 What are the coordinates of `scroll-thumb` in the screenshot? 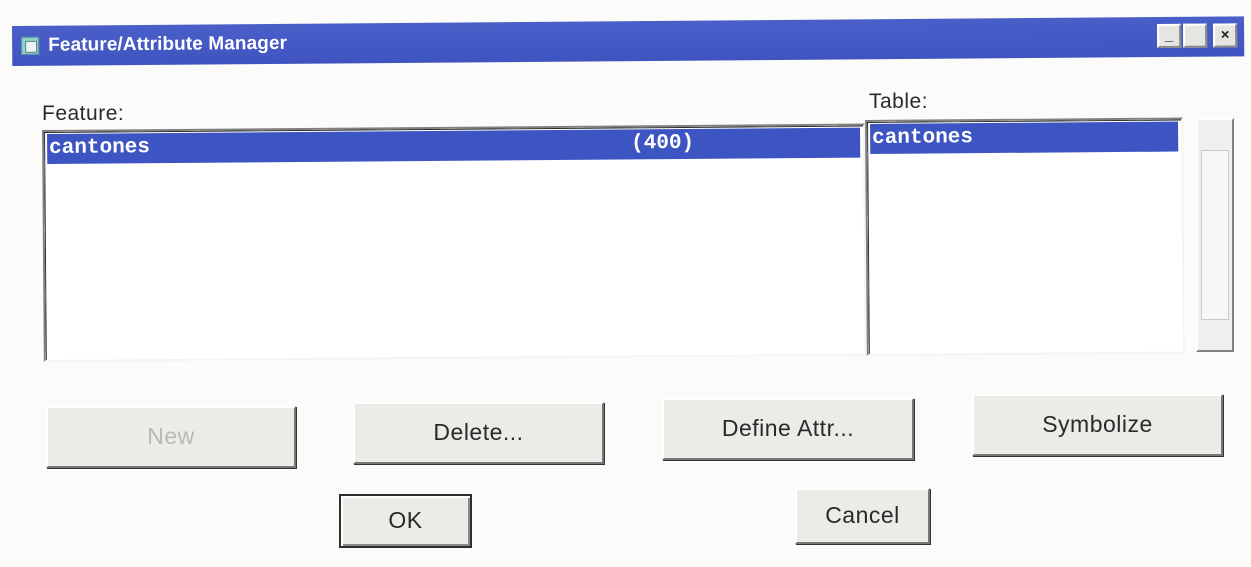 It's located at (1215, 235).